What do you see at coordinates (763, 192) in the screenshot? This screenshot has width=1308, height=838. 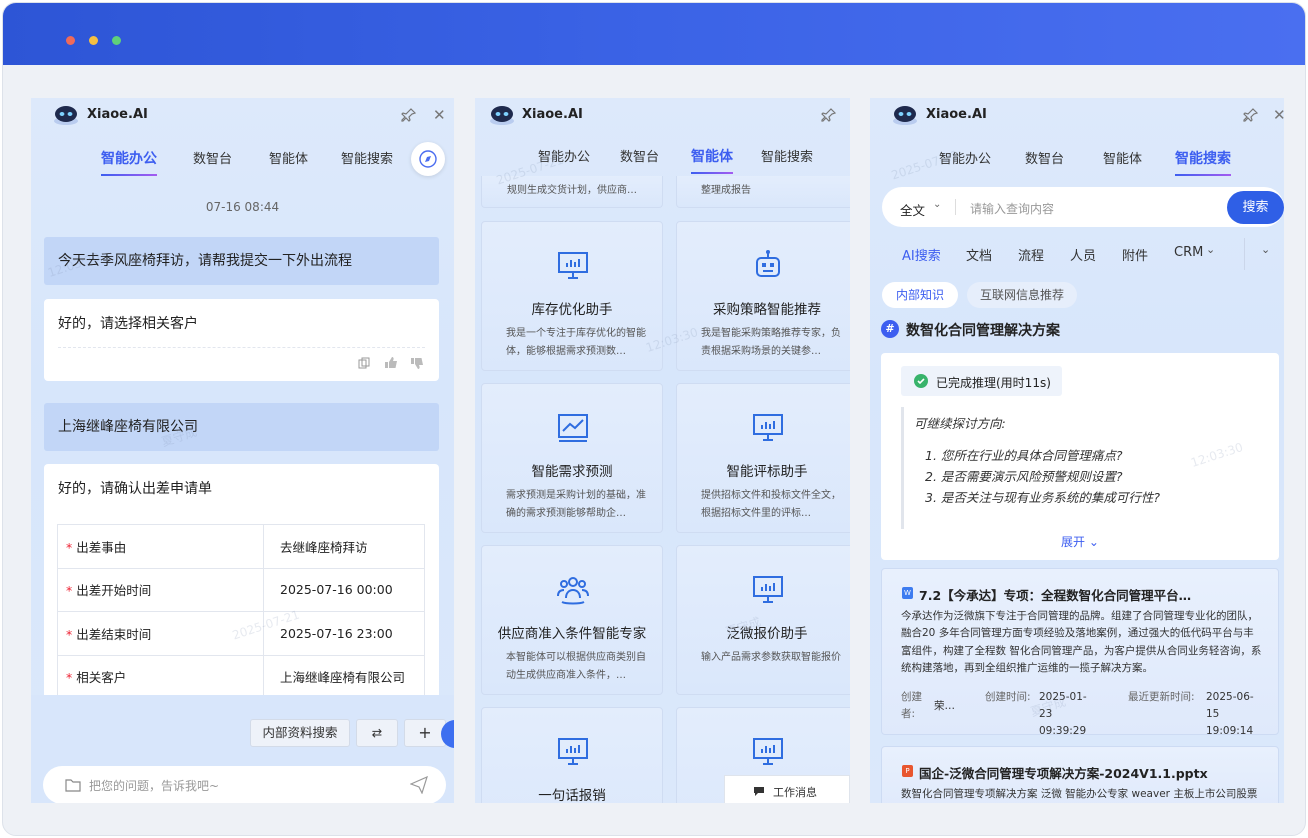 I see `agent-card: 整理成报告` at bounding box center [763, 192].